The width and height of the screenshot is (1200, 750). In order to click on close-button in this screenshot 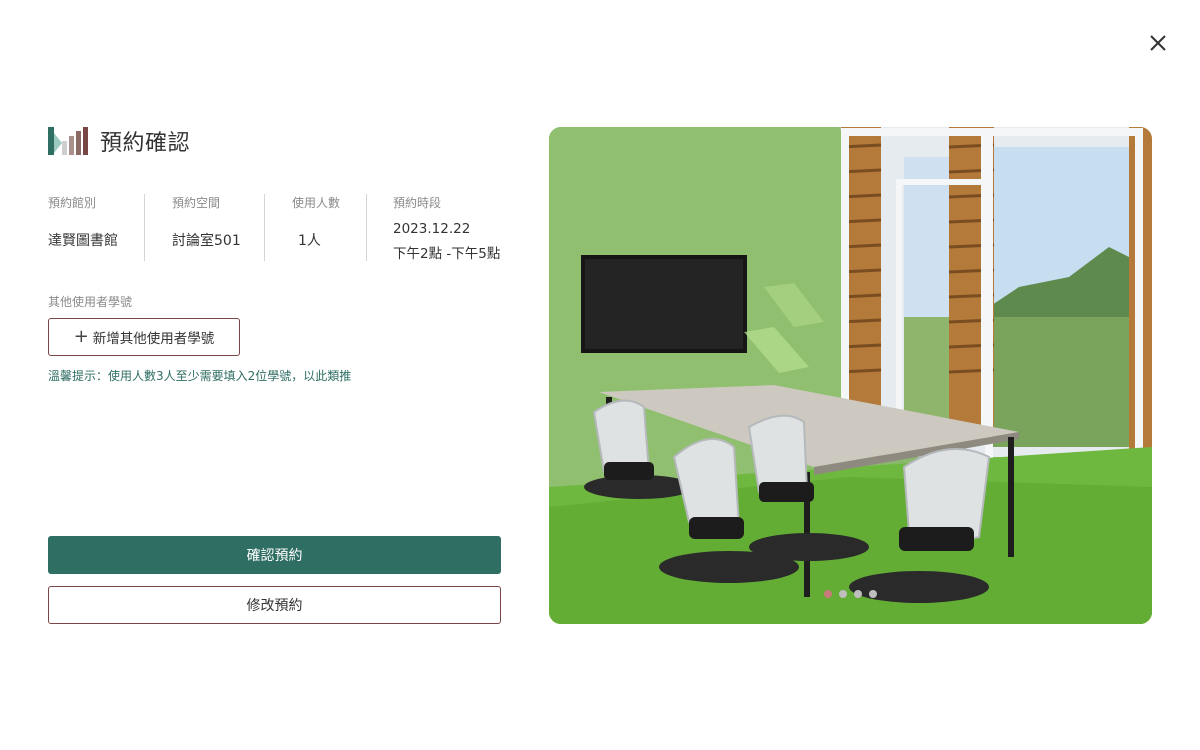, I will do `click(1158, 43)`.